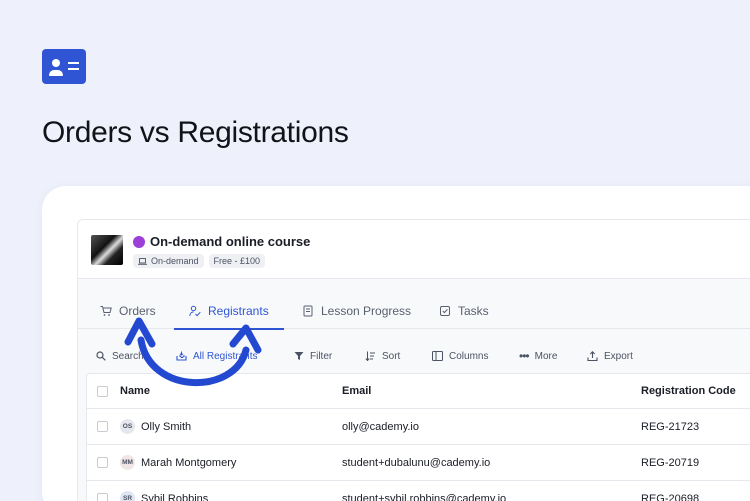  What do you see at coordinates (135, 391) in the screenshot?
I see `column-header-name: Name` at bounding box center [135, 391].